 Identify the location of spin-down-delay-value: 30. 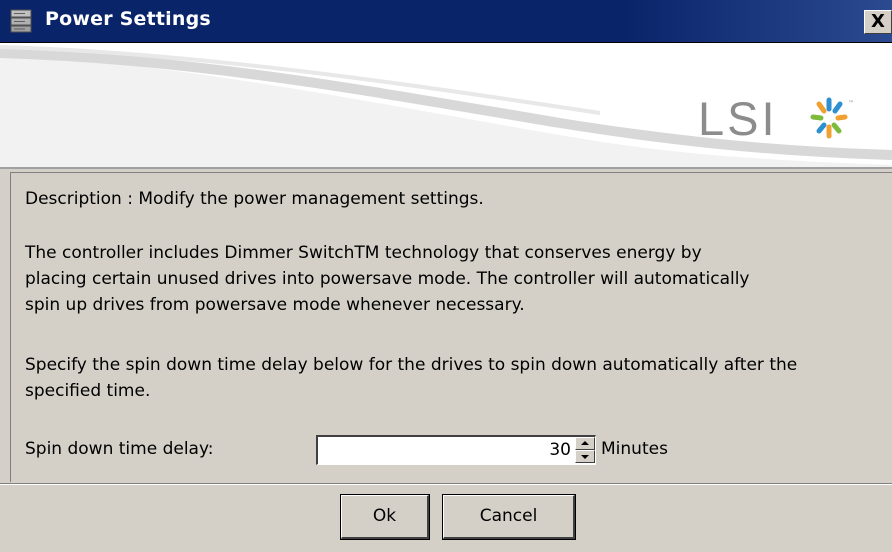
(560, 450).